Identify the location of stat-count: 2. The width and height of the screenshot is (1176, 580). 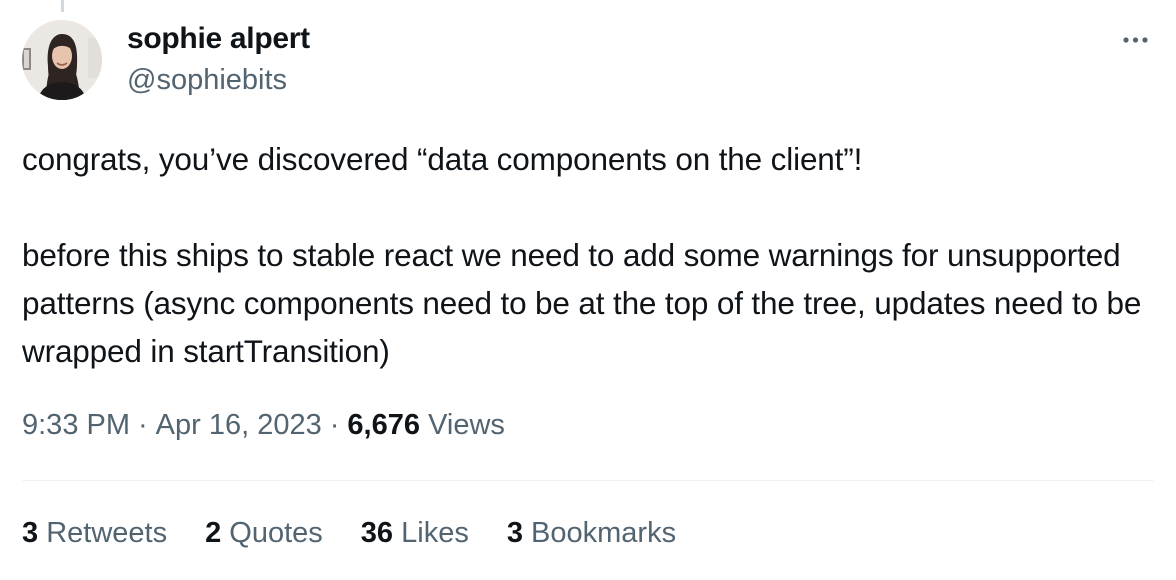
(213, 533).